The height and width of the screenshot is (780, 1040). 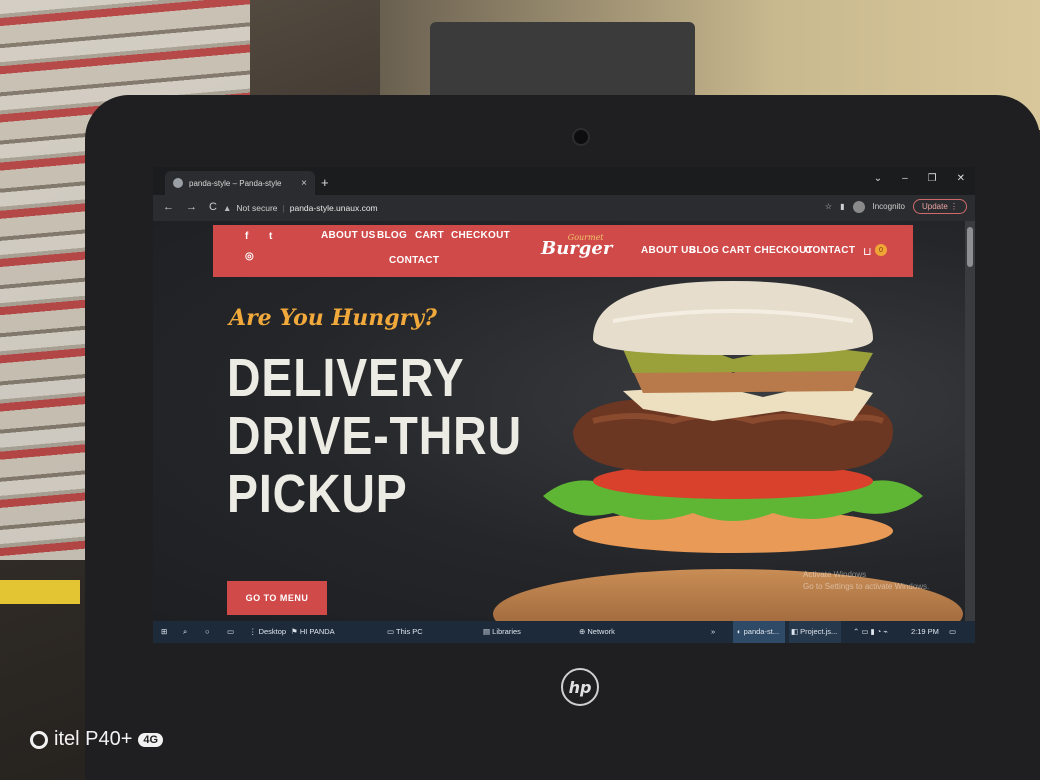 I want to click on nav-left-checkout: CHECKOUT, so click(x=480, y=235).